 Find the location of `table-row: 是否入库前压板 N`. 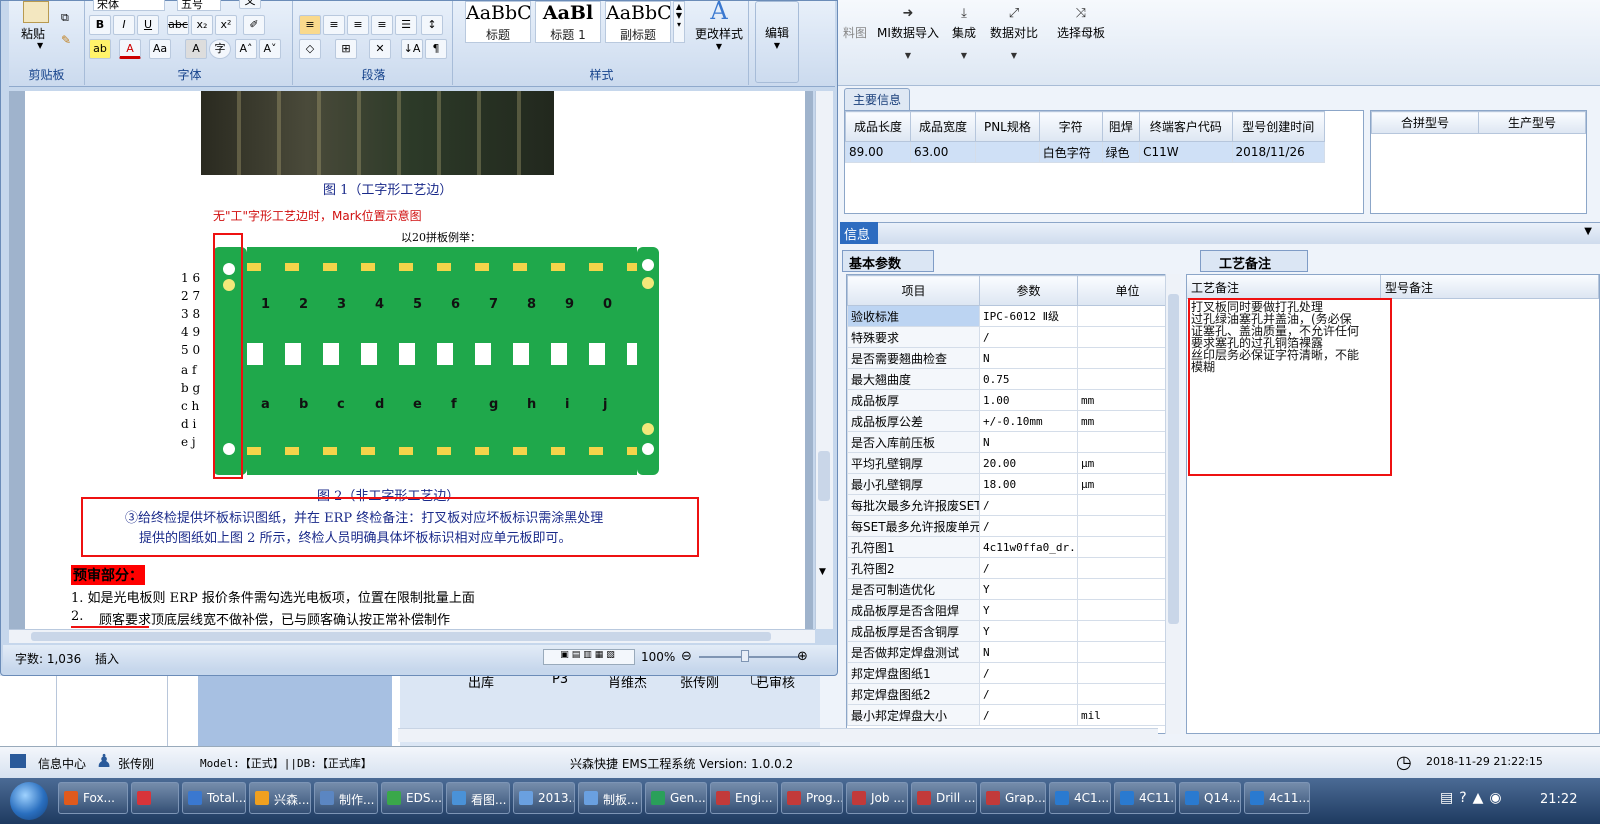

table-row: 是否入库前压板 N is located at coordinates (1012, 442).